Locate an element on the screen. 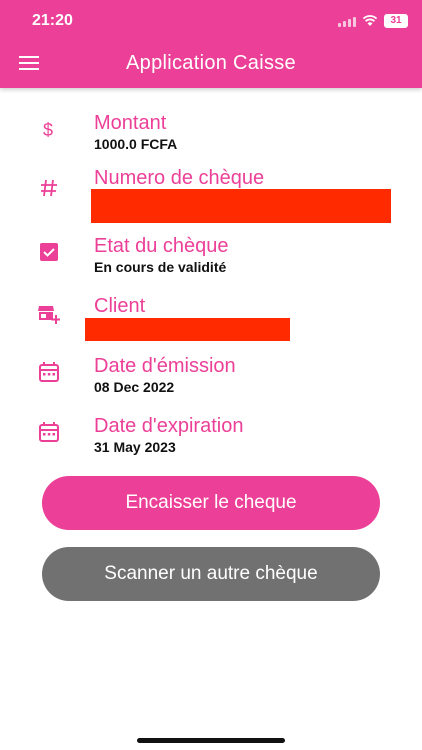  dollar-icon: $ is located at coordinates (48, 130).